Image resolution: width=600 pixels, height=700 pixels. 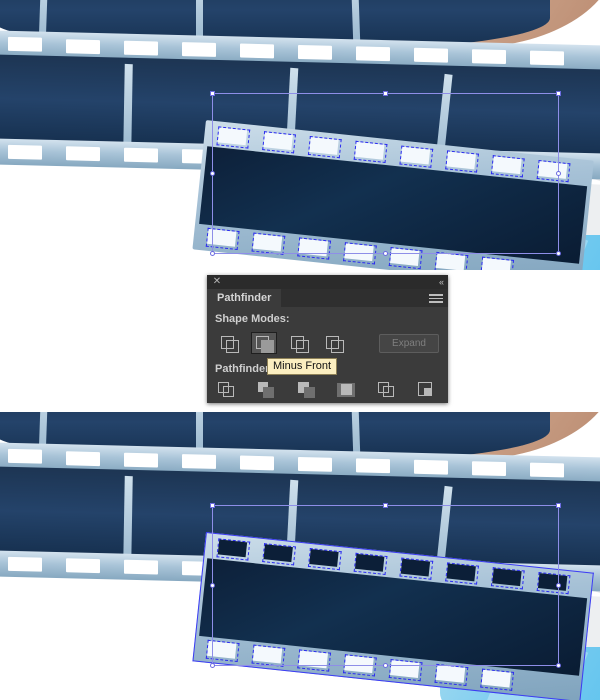 I want to click on shape-mode-minus-front, so click(x=264, y=343).